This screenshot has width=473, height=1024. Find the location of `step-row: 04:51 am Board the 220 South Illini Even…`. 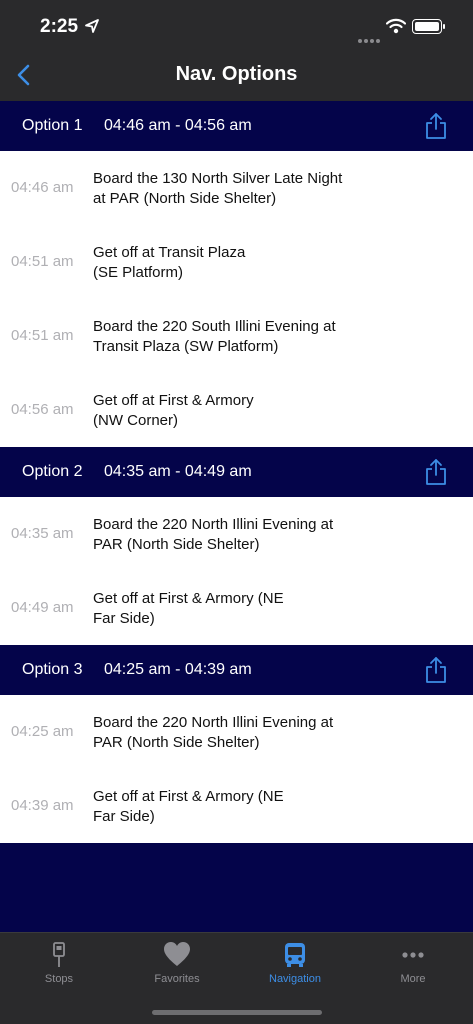

step-row: 04:51 am Board the 220 South Illini Even… is located at coordinates (236, 336).